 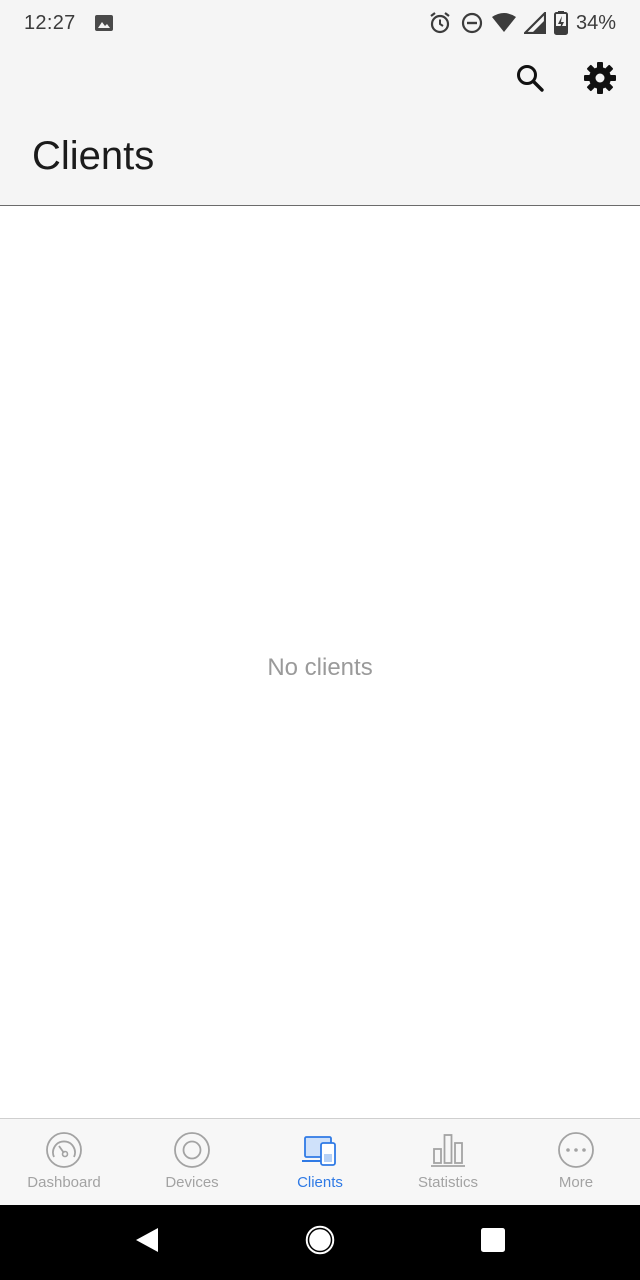 What do you see at coordinates (320, 23) in the screenshot?
I see `status-bar: 12:27 34%` at bounding box center [320, 23].